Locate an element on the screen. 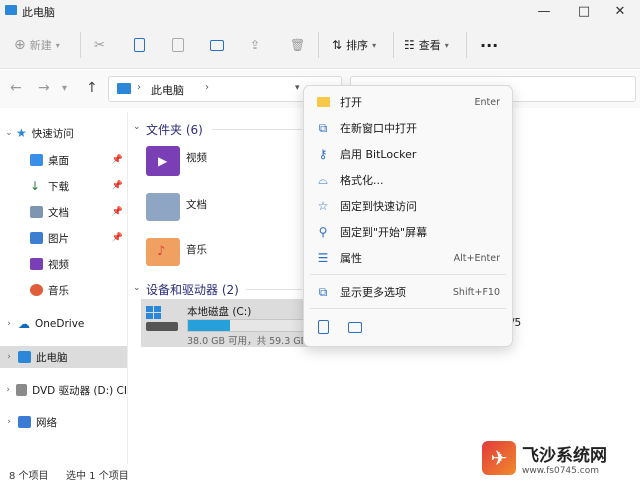  sidebar-item-desktop: 桌面 📌 is located at coordinates (63, 160).